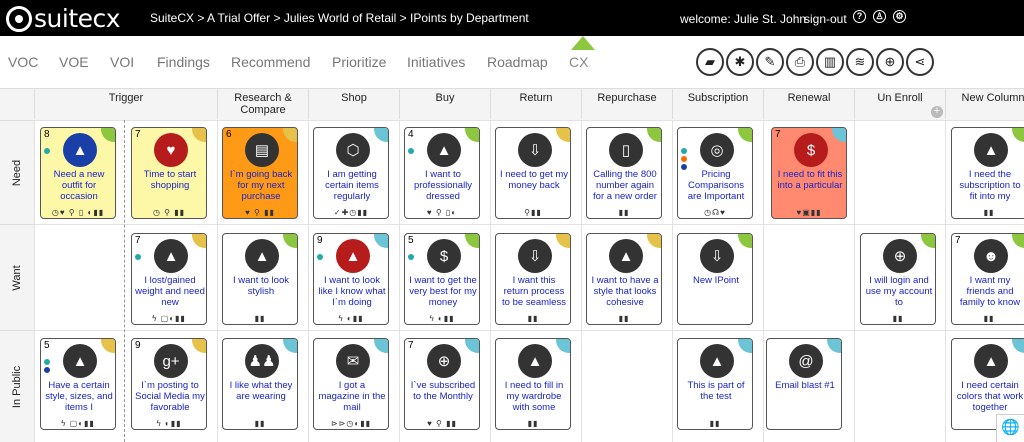 The image size is (1024, 442). I want to click on ipoint-card: 7 ☻ I want my friends and family to know ▮▮, so click(987, 279).